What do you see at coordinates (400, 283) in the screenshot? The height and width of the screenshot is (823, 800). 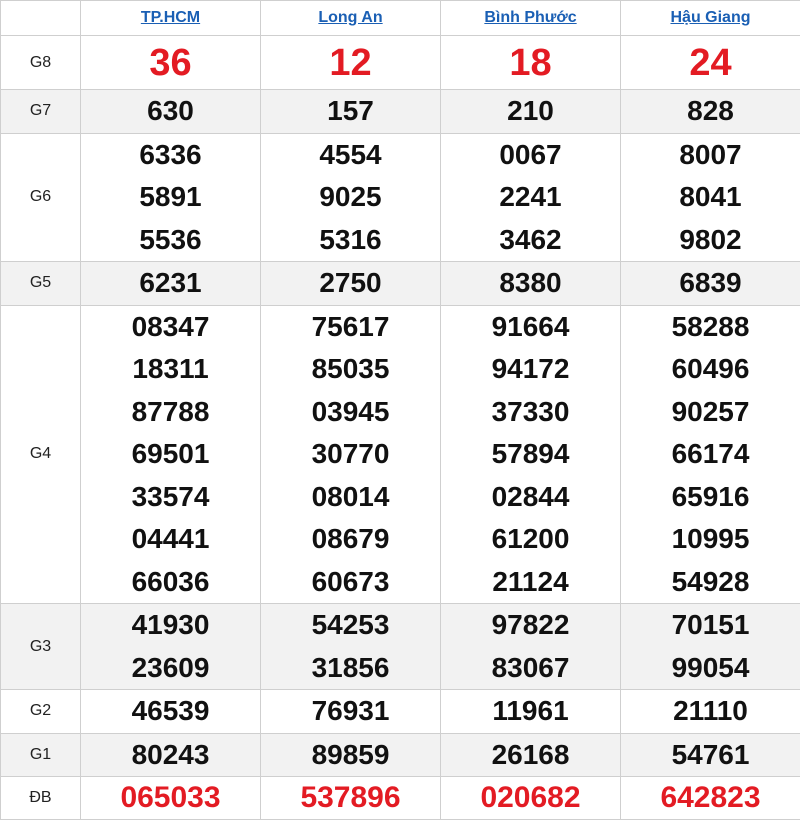 I see `prize-row-g5: G5 6231 2750 8380 6839` at bounding box center [400, 283].